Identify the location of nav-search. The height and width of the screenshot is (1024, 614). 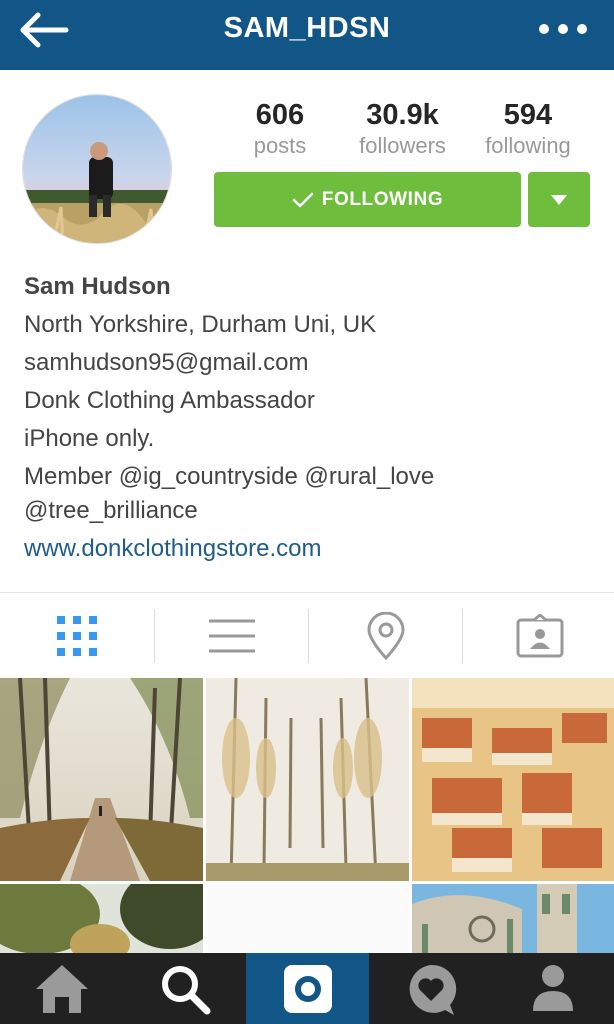
(184, 988).